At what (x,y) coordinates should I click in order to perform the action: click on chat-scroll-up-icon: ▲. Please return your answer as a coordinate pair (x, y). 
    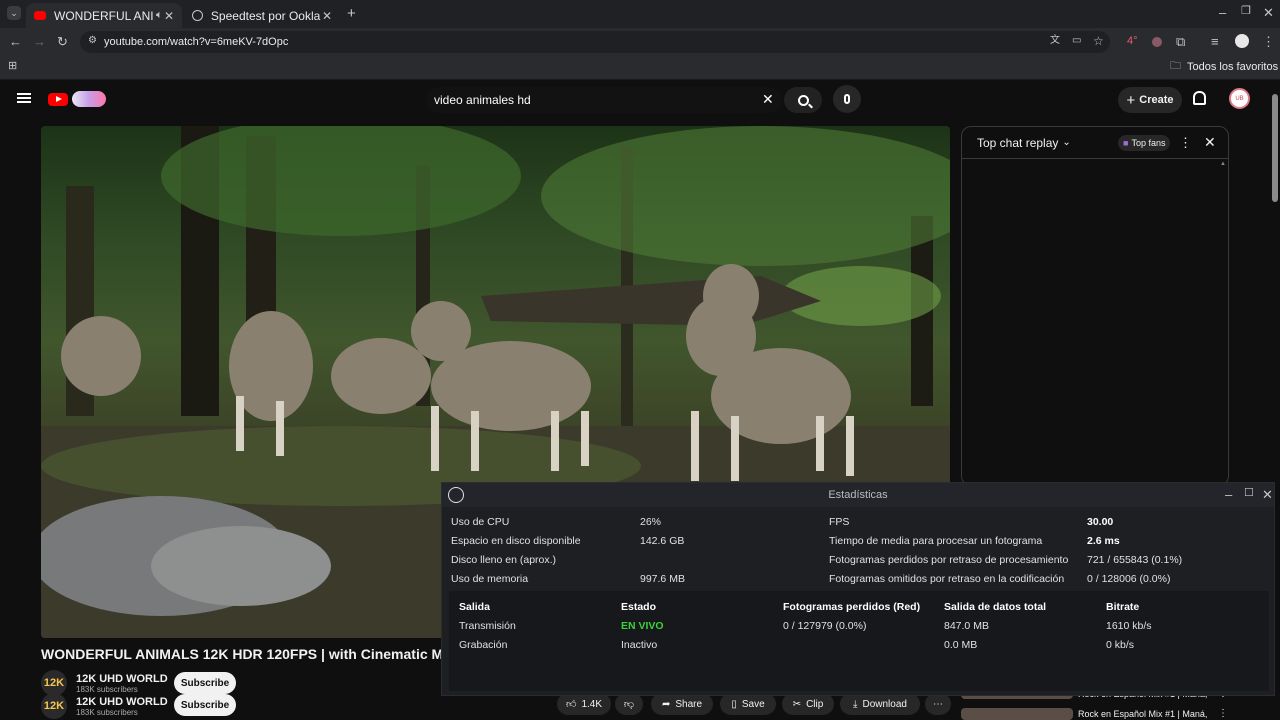
    Looking at the image, I should click on (1223, 164).